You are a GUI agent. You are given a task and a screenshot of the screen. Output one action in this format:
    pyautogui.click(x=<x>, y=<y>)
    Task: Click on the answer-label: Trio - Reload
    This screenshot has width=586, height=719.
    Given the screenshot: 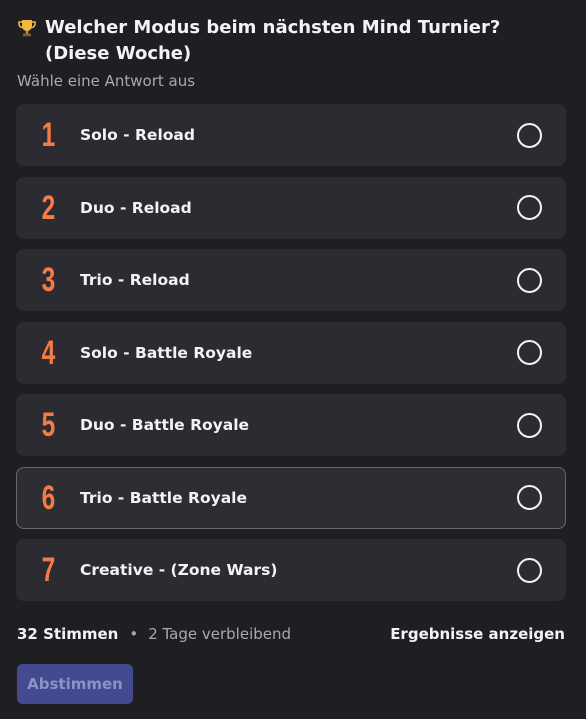 What is the action you would take?
    pyautogui.click(x=135, y=280)
    